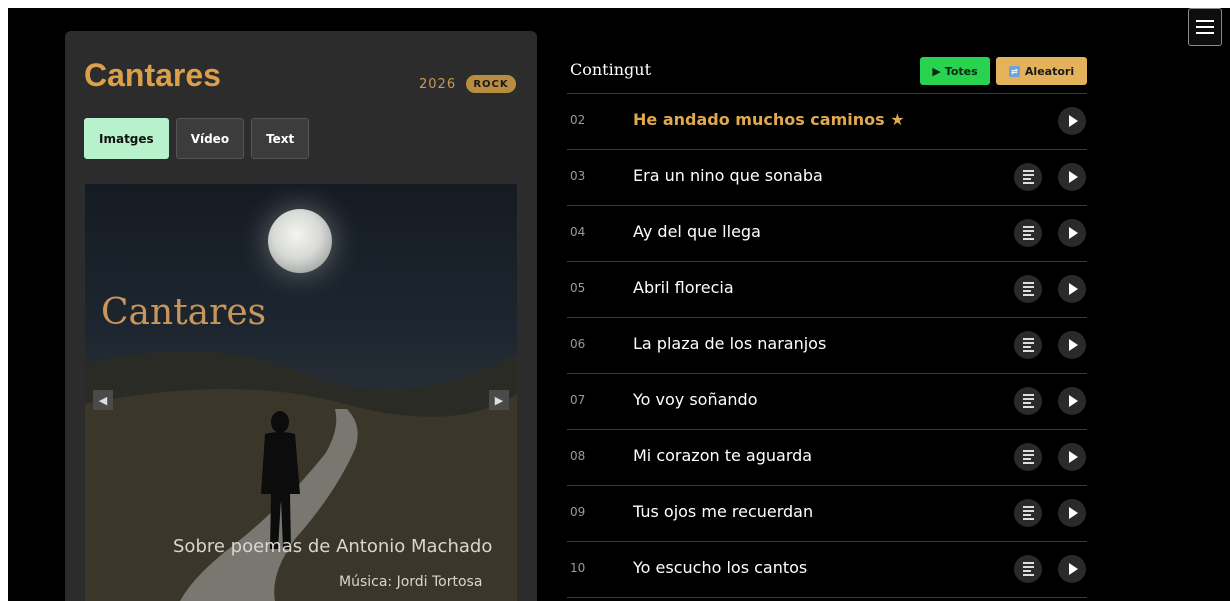 Image resolution: width=1230 pixels, height=601 pixels. I want to click on track-number: 09, so click(578, 512).